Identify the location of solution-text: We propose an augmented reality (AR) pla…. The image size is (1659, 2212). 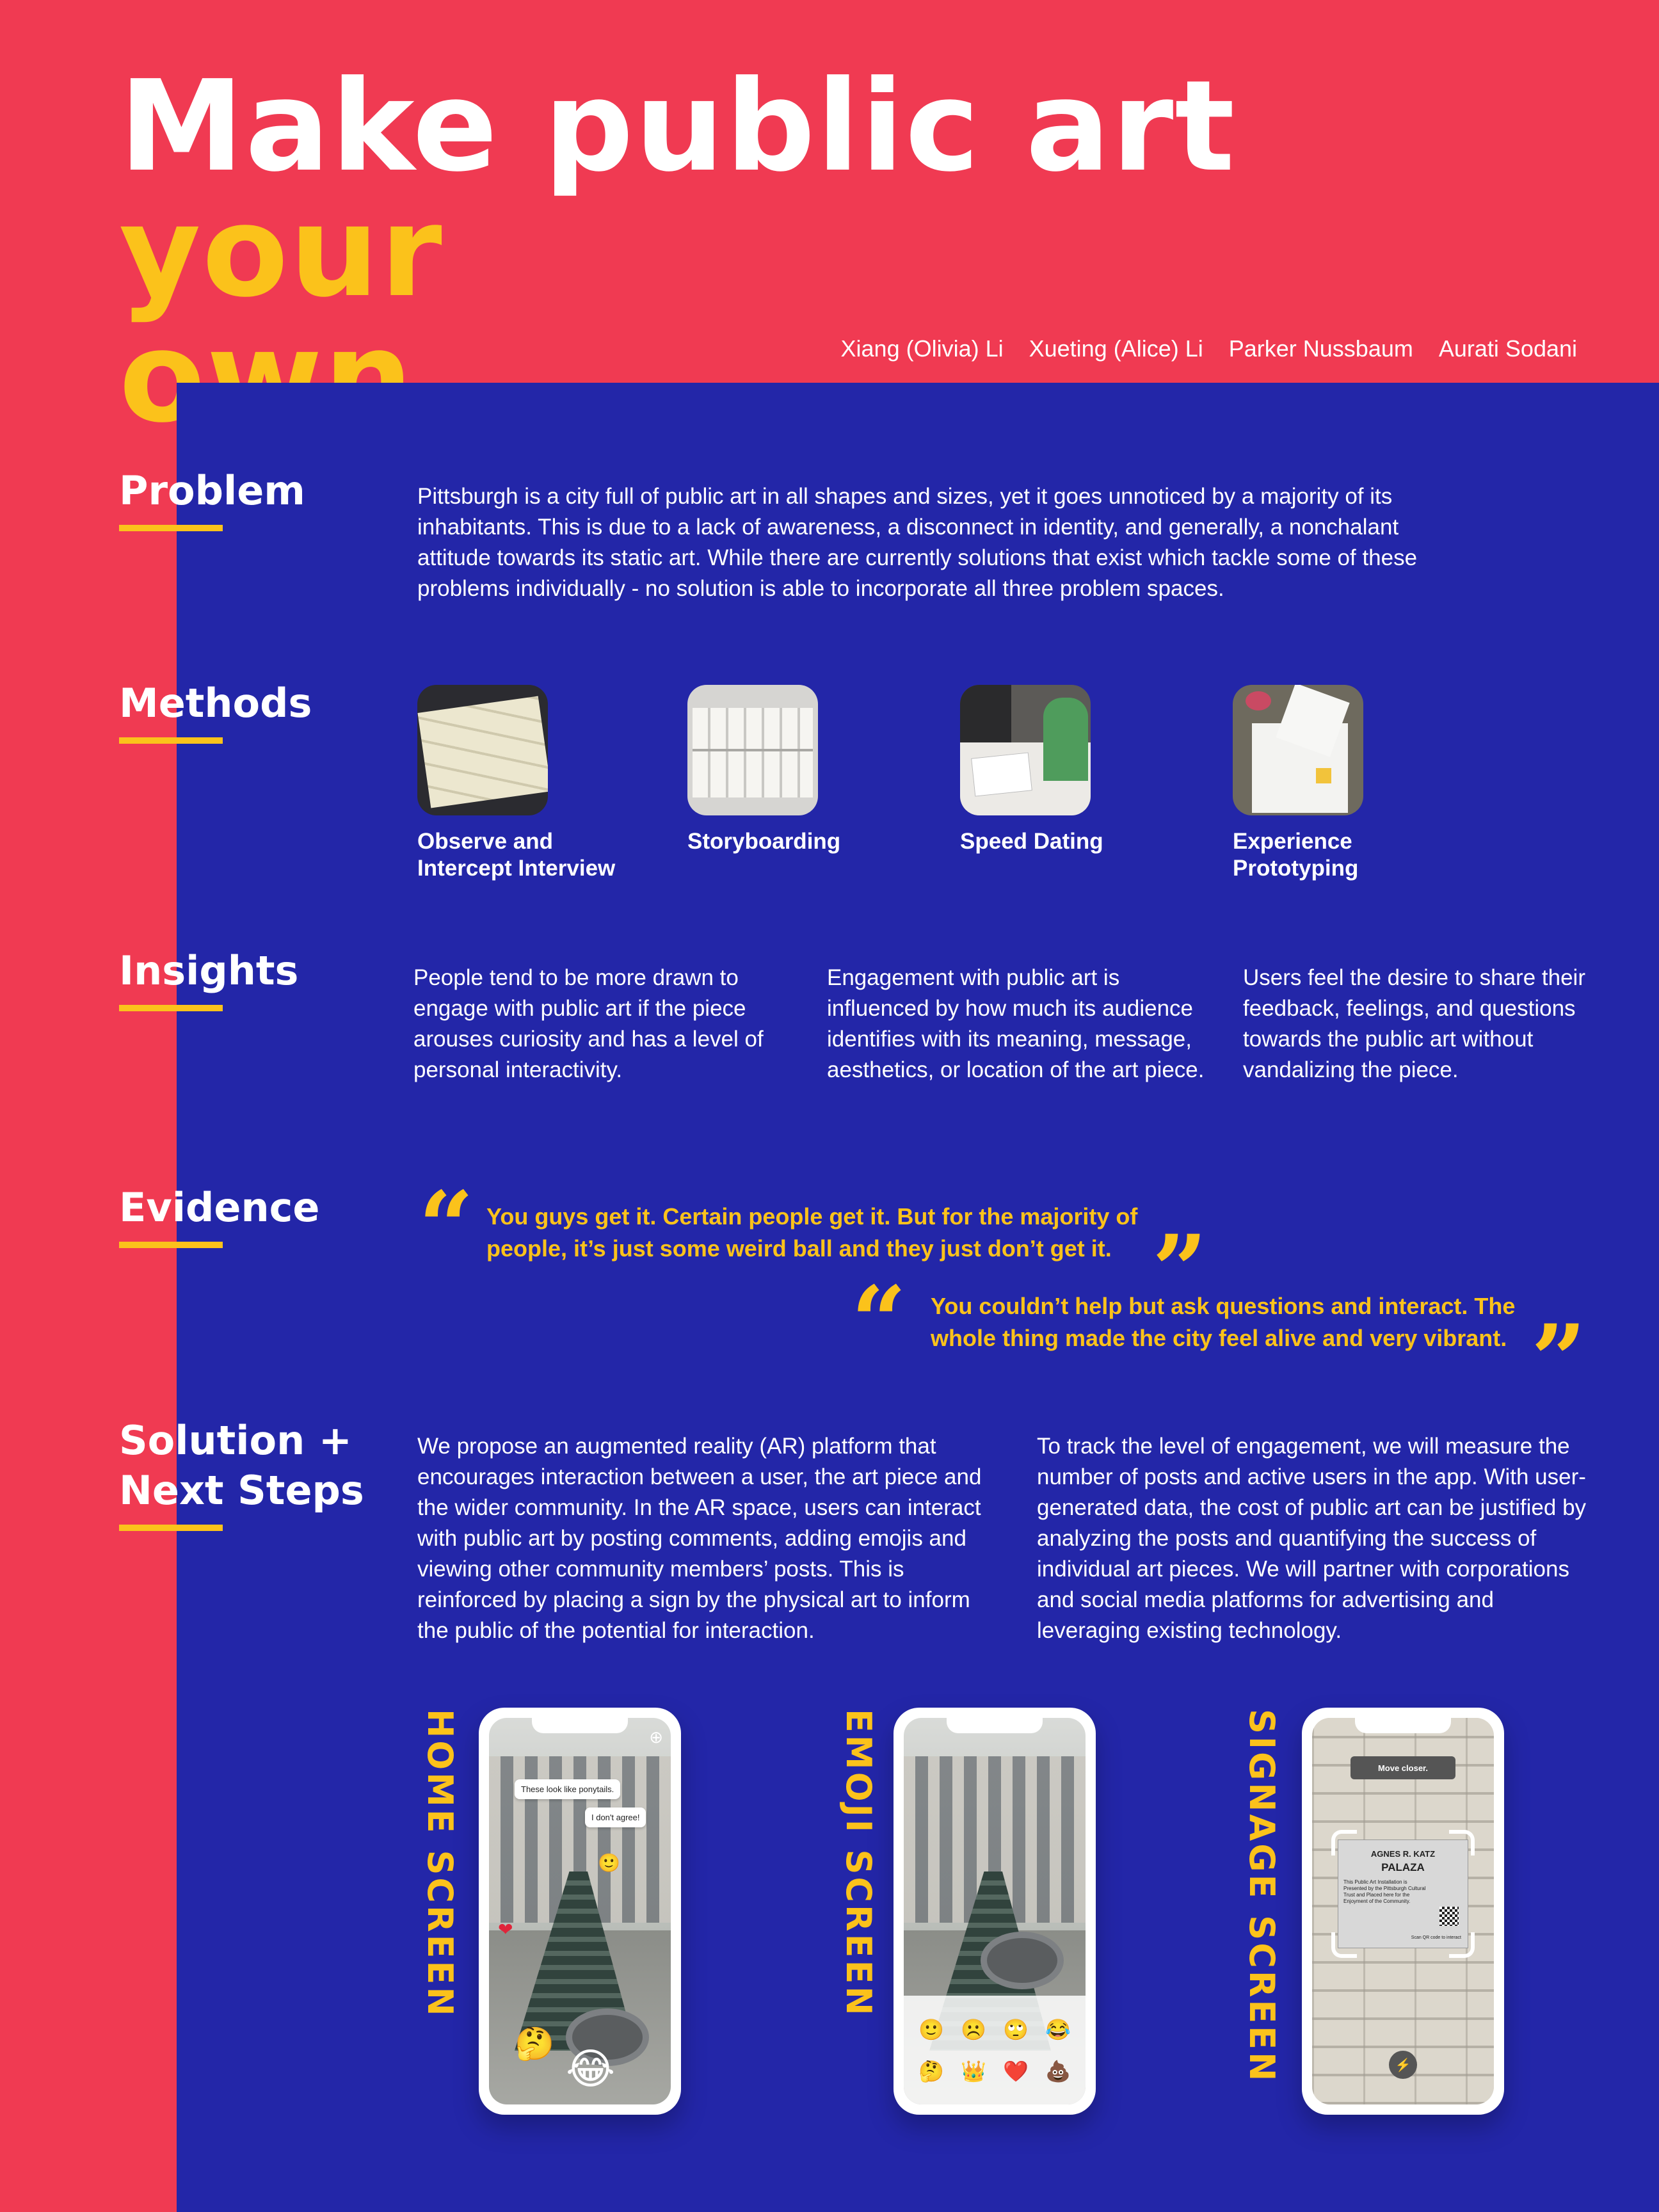
(699, 1538).